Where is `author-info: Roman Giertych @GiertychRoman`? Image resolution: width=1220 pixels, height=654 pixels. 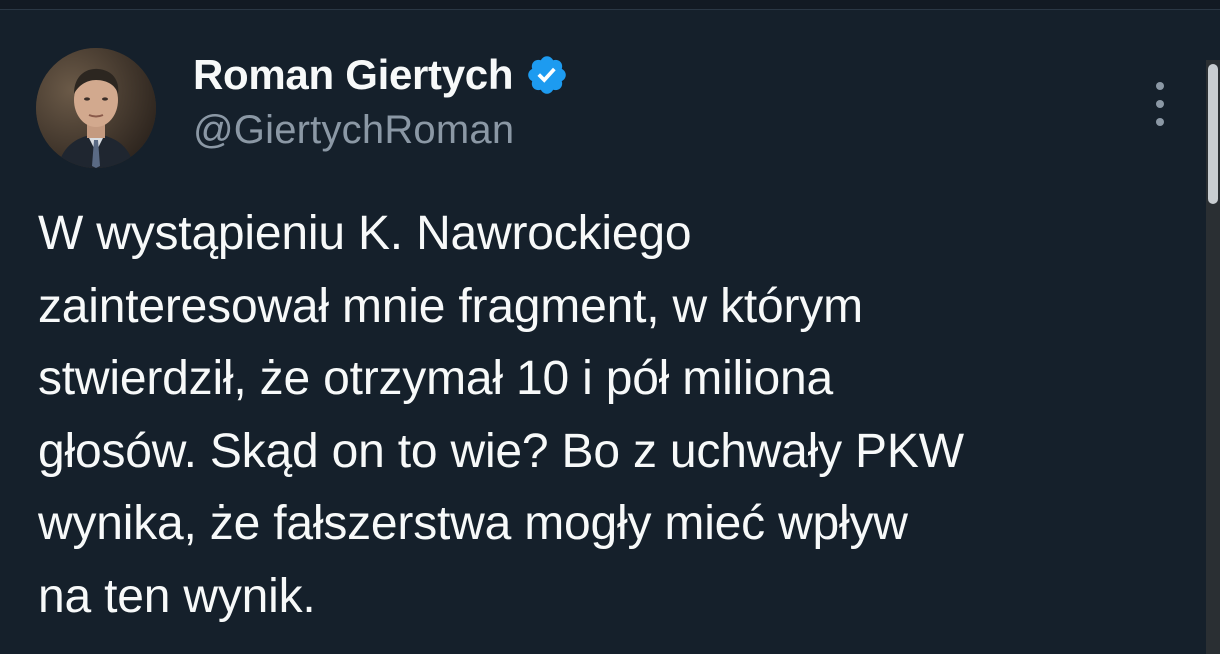
author-info: Roman Giertych @GiertychRoman is located at coordinates (381, 101).